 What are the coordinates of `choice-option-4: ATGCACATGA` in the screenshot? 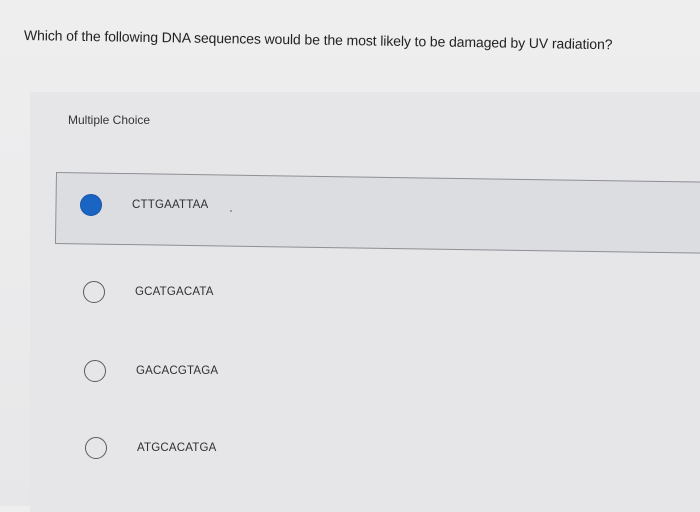 It's located at (151, 448).